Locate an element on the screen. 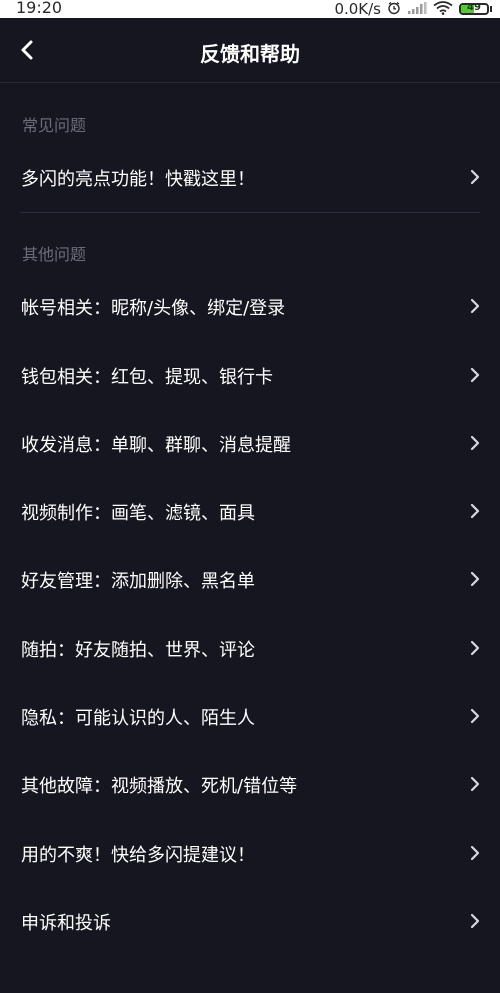  battery-indicator: 49 is located at coordinates (474, 9).